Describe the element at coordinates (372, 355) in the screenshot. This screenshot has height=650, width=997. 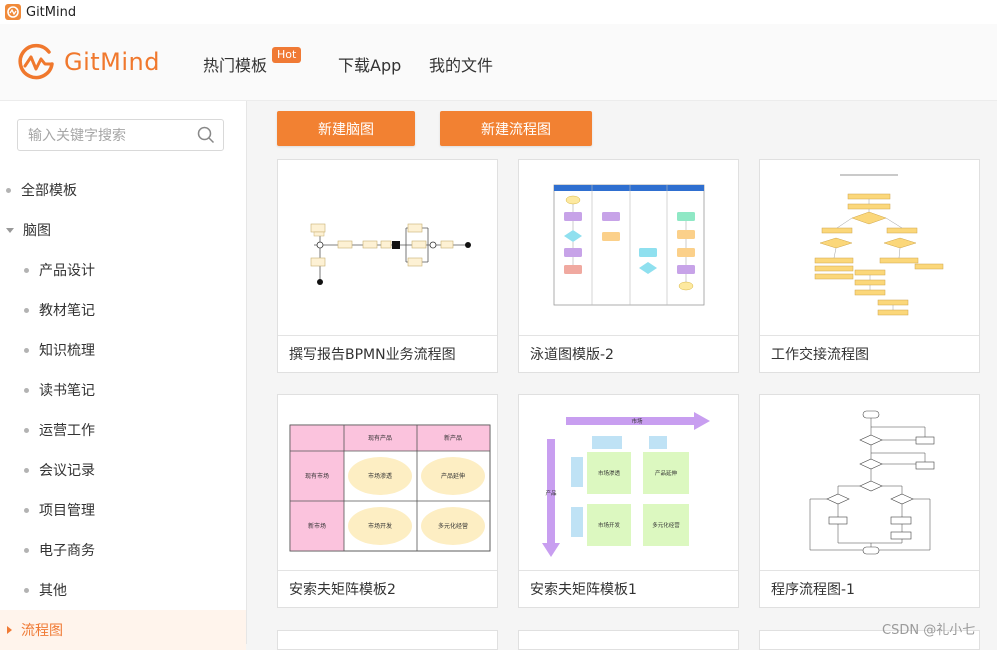
I see `template-card-title: 撰写报告BPMN业务流程图` at that location.